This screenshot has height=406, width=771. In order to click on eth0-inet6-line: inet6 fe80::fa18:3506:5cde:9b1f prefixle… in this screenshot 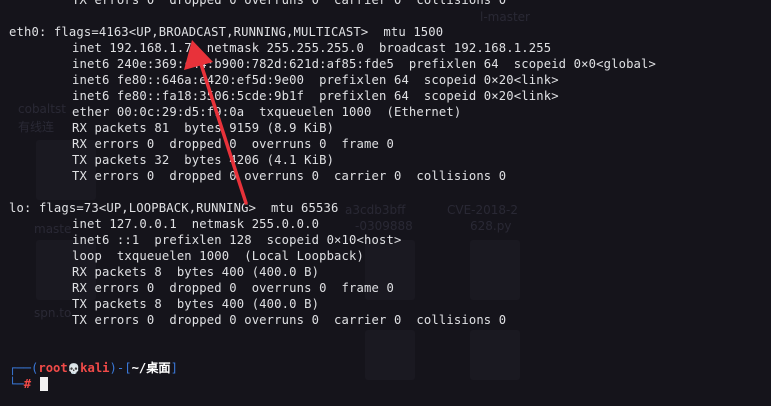, I will do `click(315, 96)`.